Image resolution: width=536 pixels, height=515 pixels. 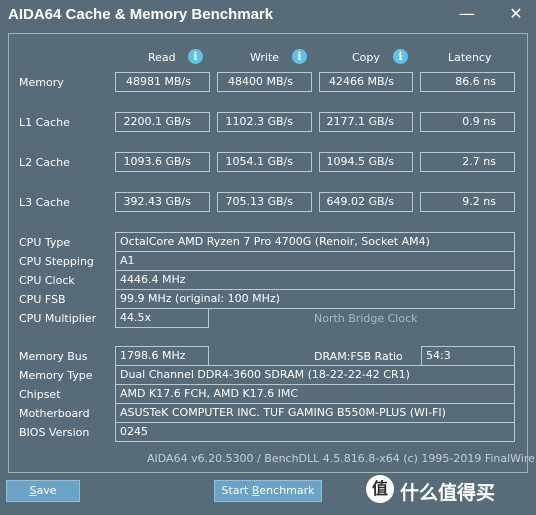 I want to click on memory-read-value: 48981 MB/s, so click(x=162, y=82).